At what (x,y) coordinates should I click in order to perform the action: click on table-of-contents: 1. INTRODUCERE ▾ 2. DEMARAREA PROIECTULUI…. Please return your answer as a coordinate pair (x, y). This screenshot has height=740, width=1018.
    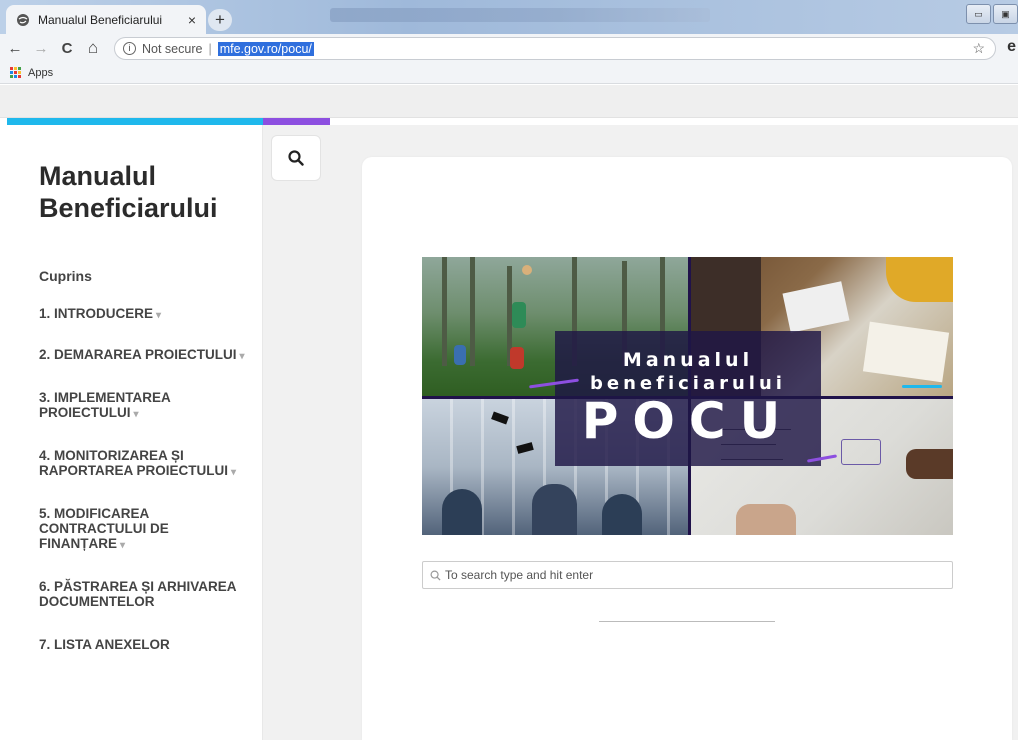
    Looking at the image, I should click on (144, 480).